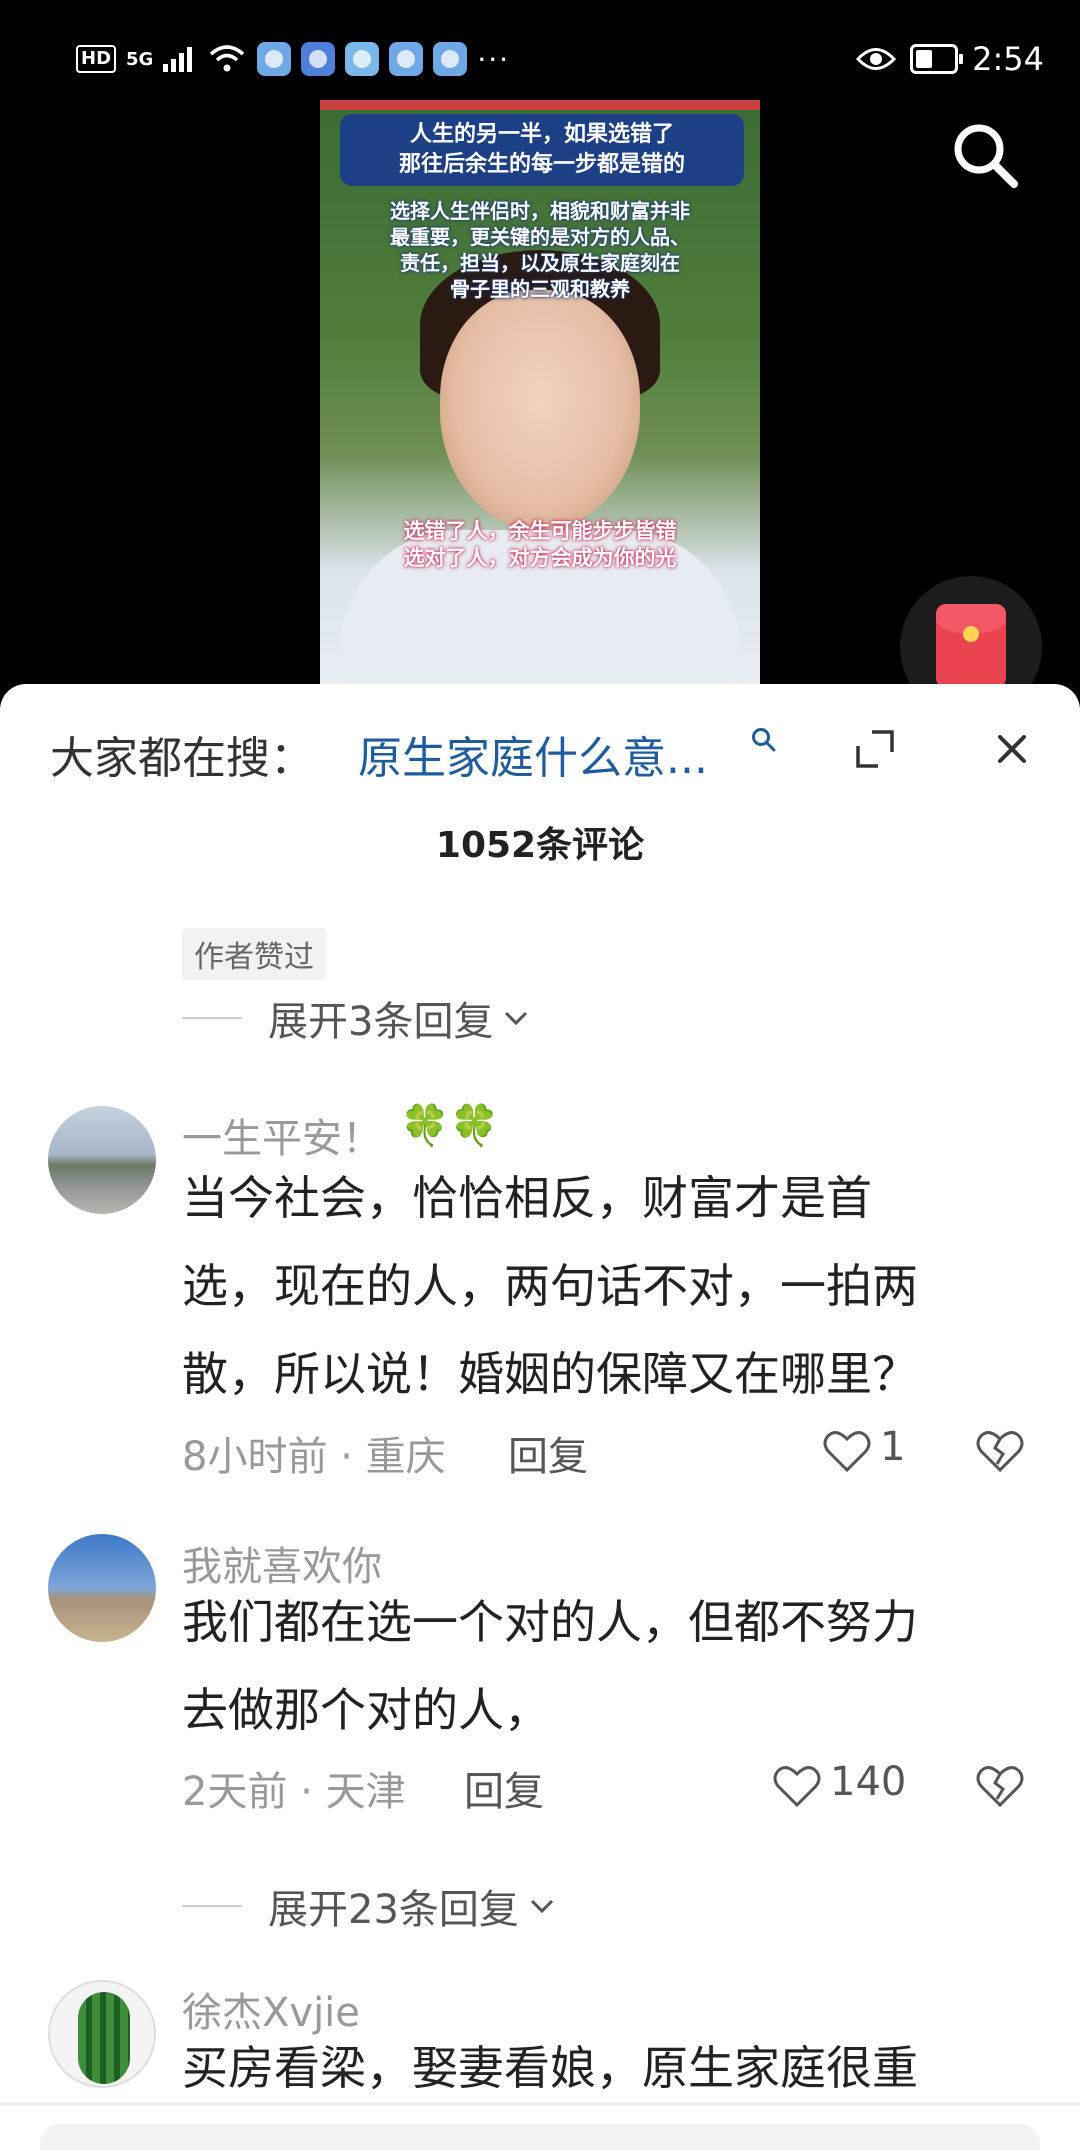 The image size is (1080, 2150). What do you see at coordinates (540, 237) in the screenshot?
I see `video-body-line: 最重要，更关键的是对方的人品、` at bounding box center [540, 237].